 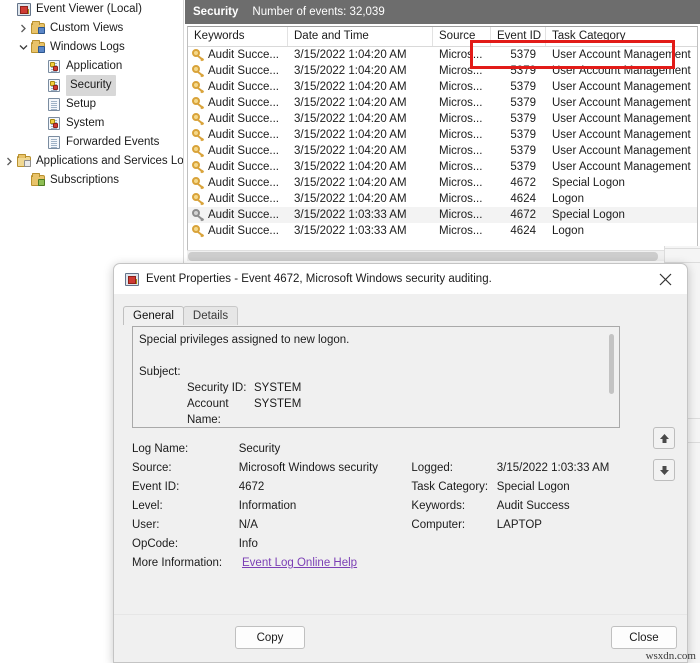 I want to click on tree-item-system: System, so click(x=92, y=123).